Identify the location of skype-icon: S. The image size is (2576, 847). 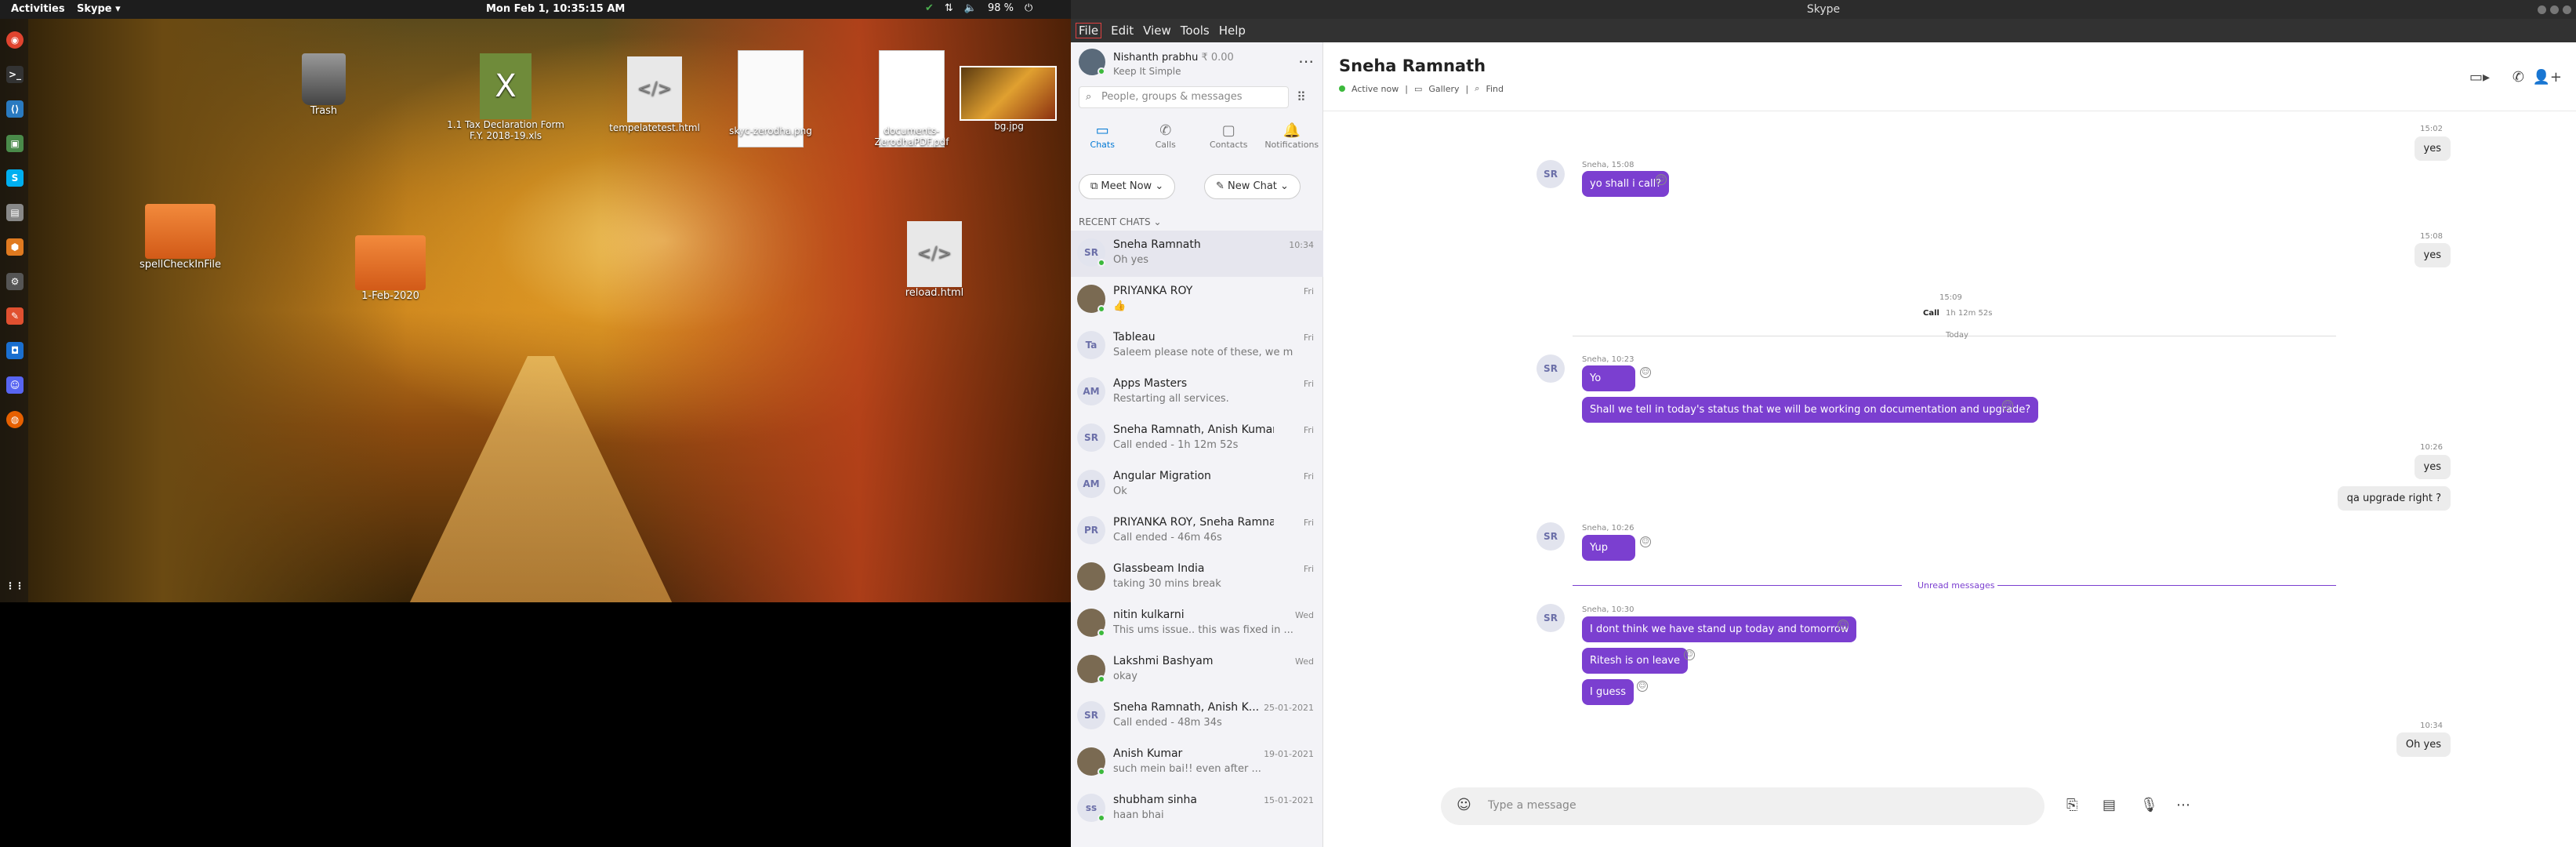
(15, 178).